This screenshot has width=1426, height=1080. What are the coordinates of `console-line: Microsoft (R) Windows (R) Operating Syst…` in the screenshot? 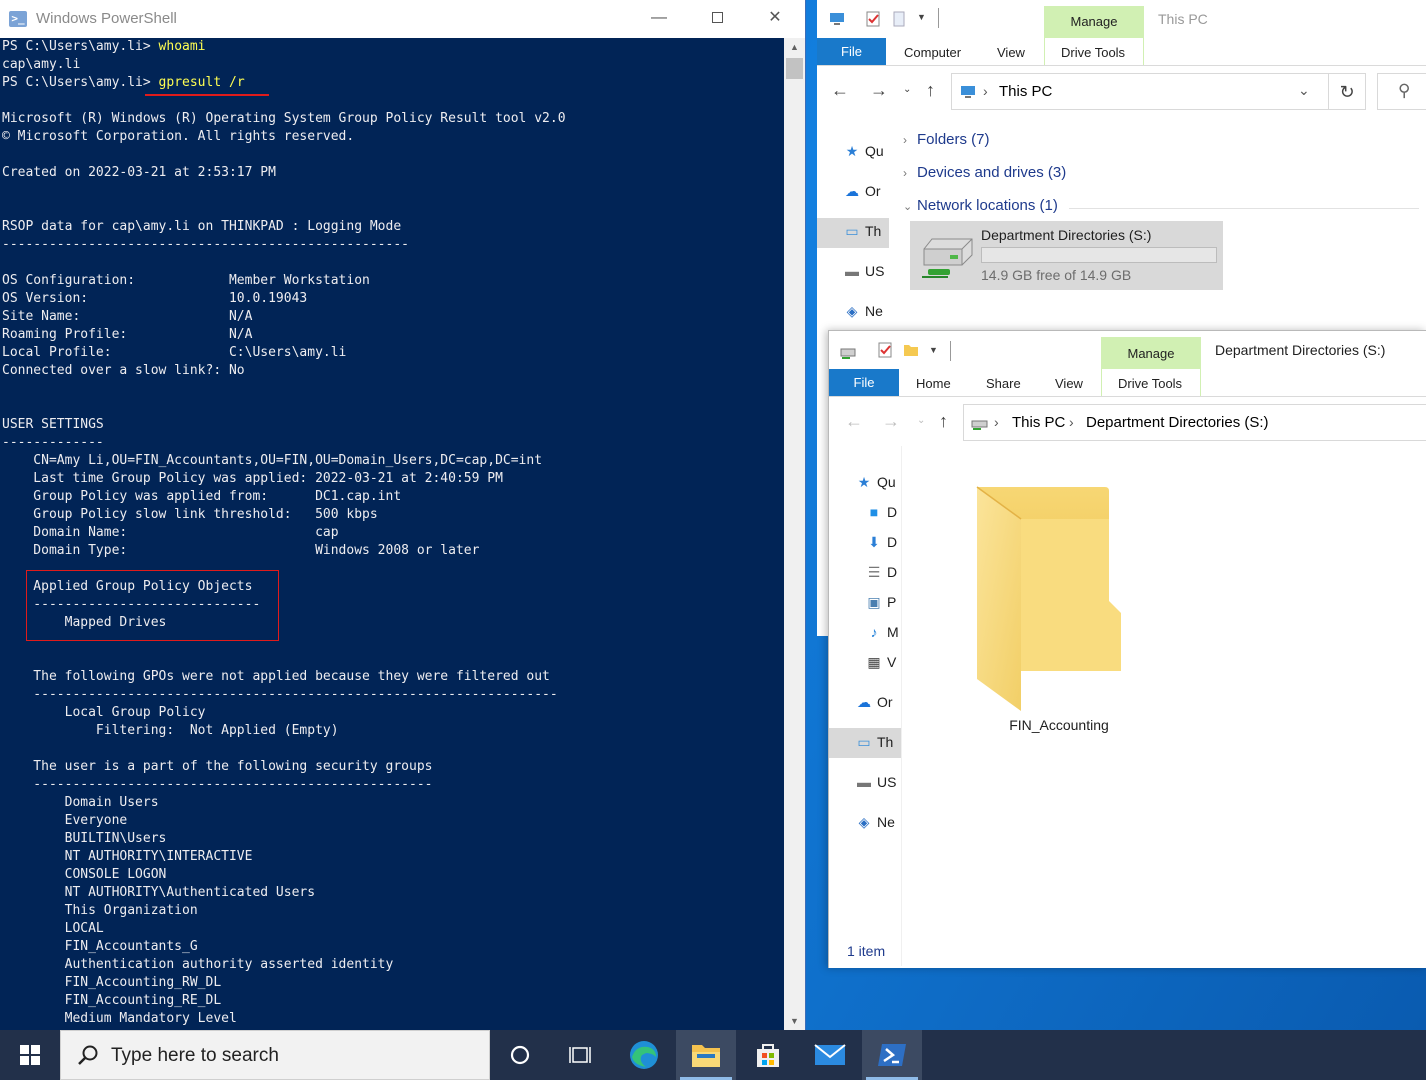 It's located at (284, 118).